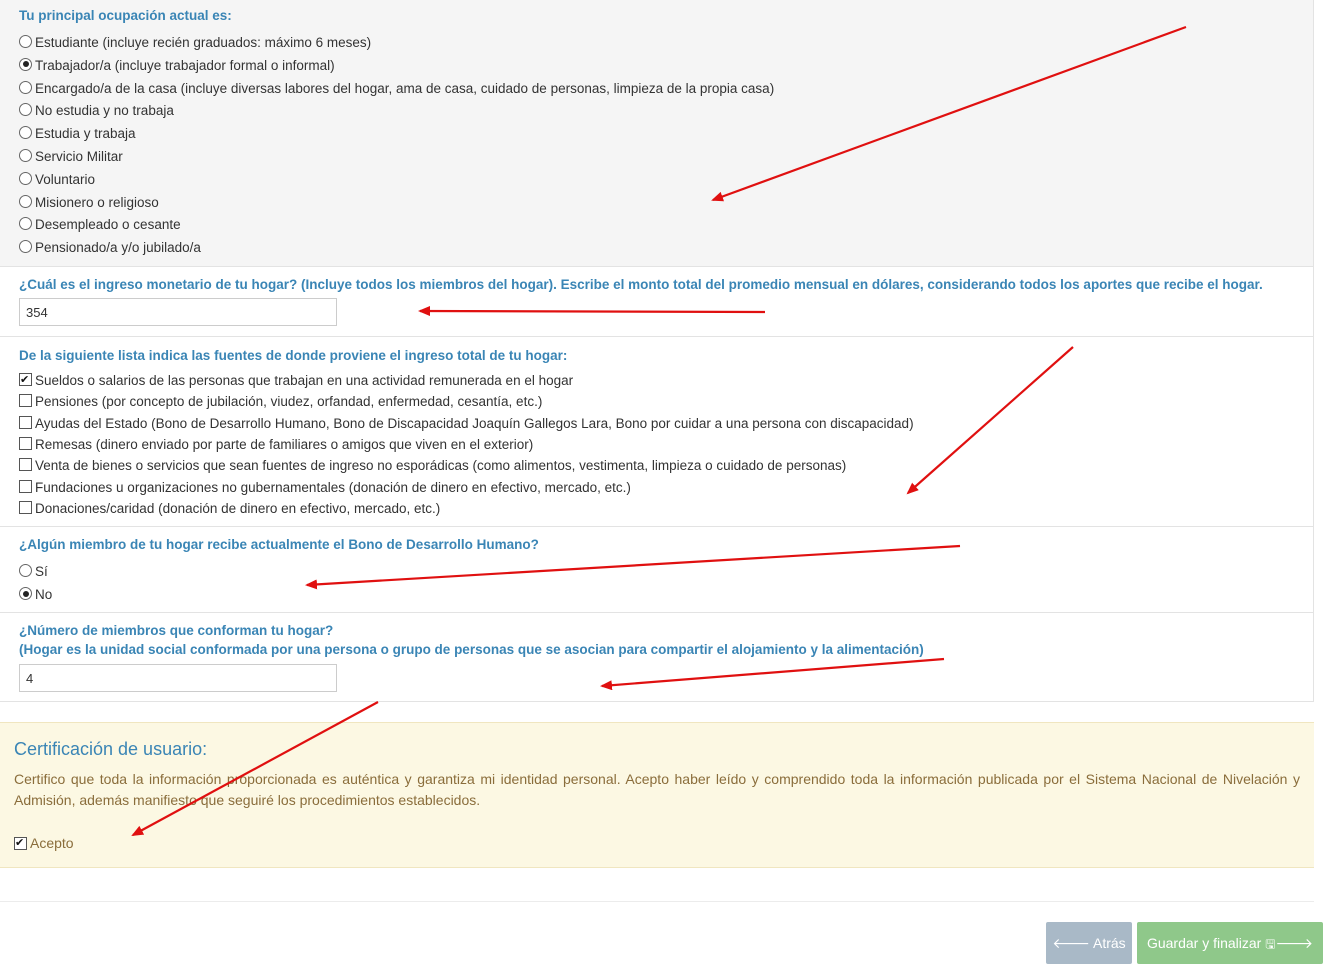 The height and width of the screenshot is (968, 1331). Describe the element at coordinates (118, 248) in the screenshot. I see `occupation-option-label: Pensionado/a y/o jubilado/a` at that location.